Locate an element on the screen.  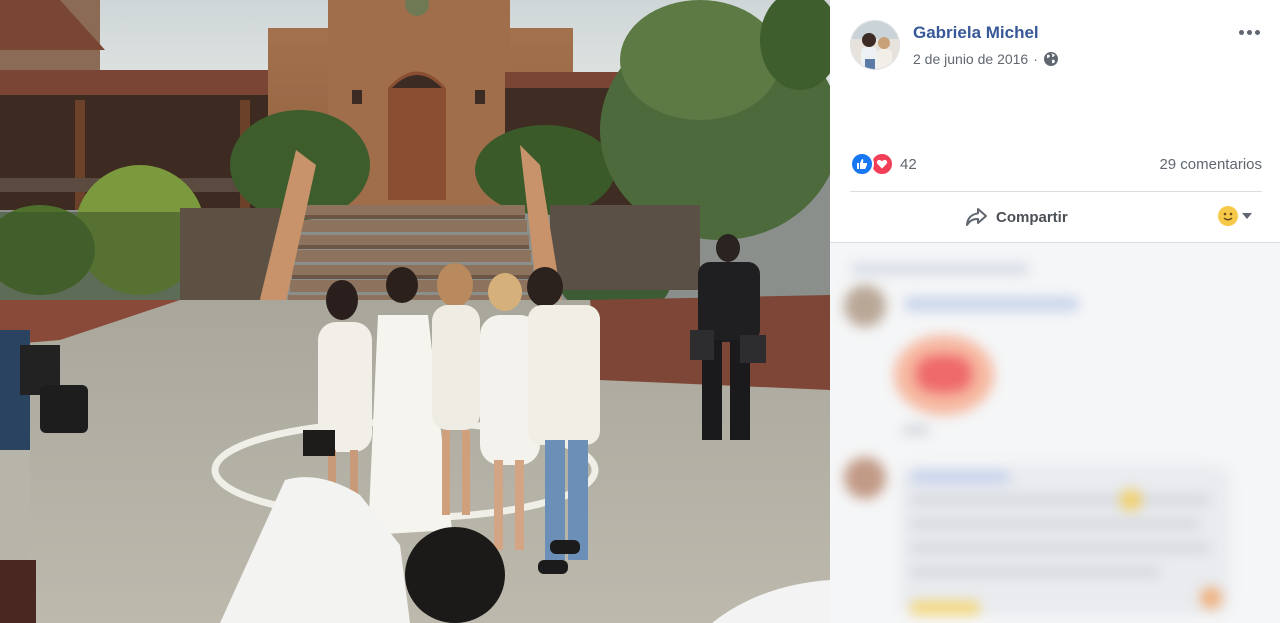
more-options-button is located at coordinates (1249, 32).